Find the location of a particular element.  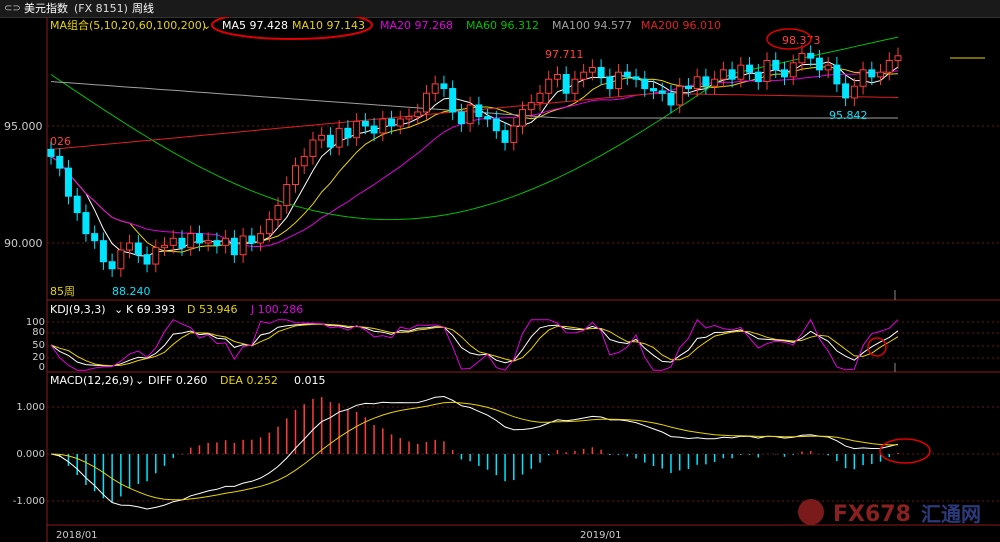

macd-tick-1: 1.000 is located at coordinates (30, 407).